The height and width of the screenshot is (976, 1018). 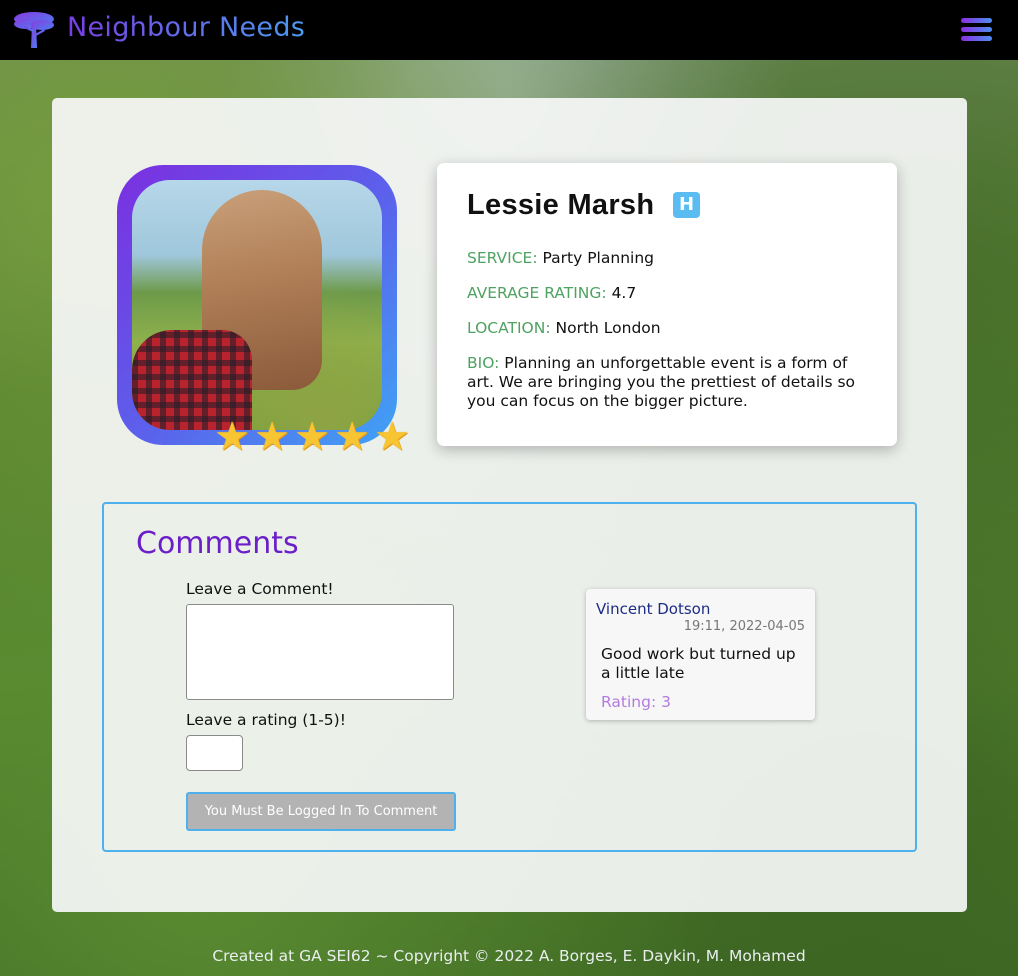 I want to click on submit-comment-button: You Must Be Logged In To Comment, so click(x=321, y=811).